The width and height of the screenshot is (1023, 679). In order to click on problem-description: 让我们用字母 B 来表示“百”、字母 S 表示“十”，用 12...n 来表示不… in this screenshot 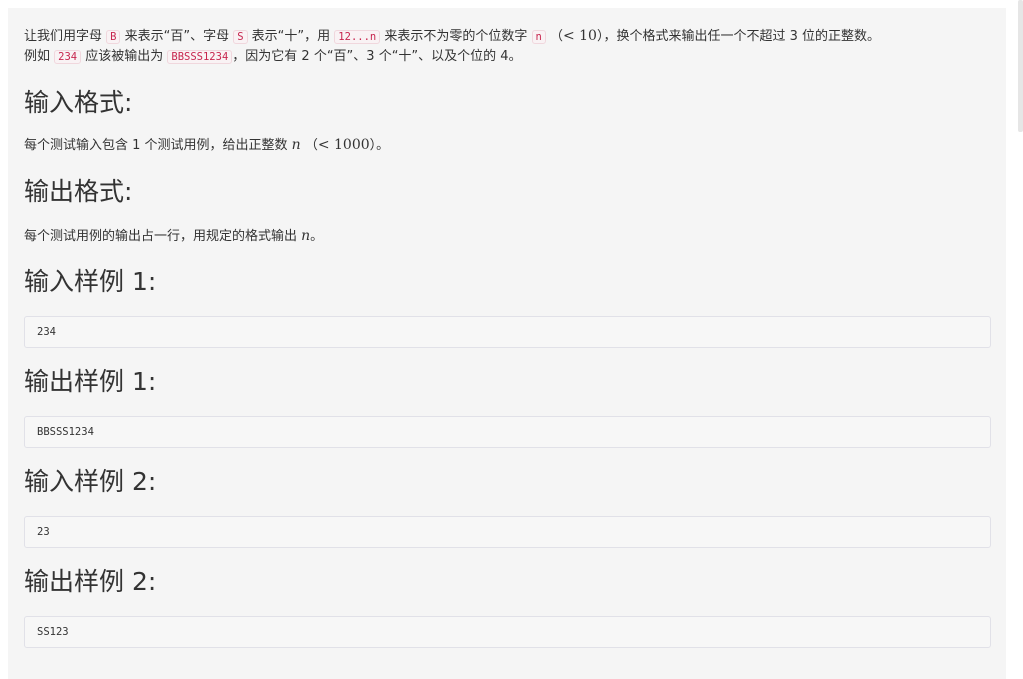, I will do `click(507, 46)`.